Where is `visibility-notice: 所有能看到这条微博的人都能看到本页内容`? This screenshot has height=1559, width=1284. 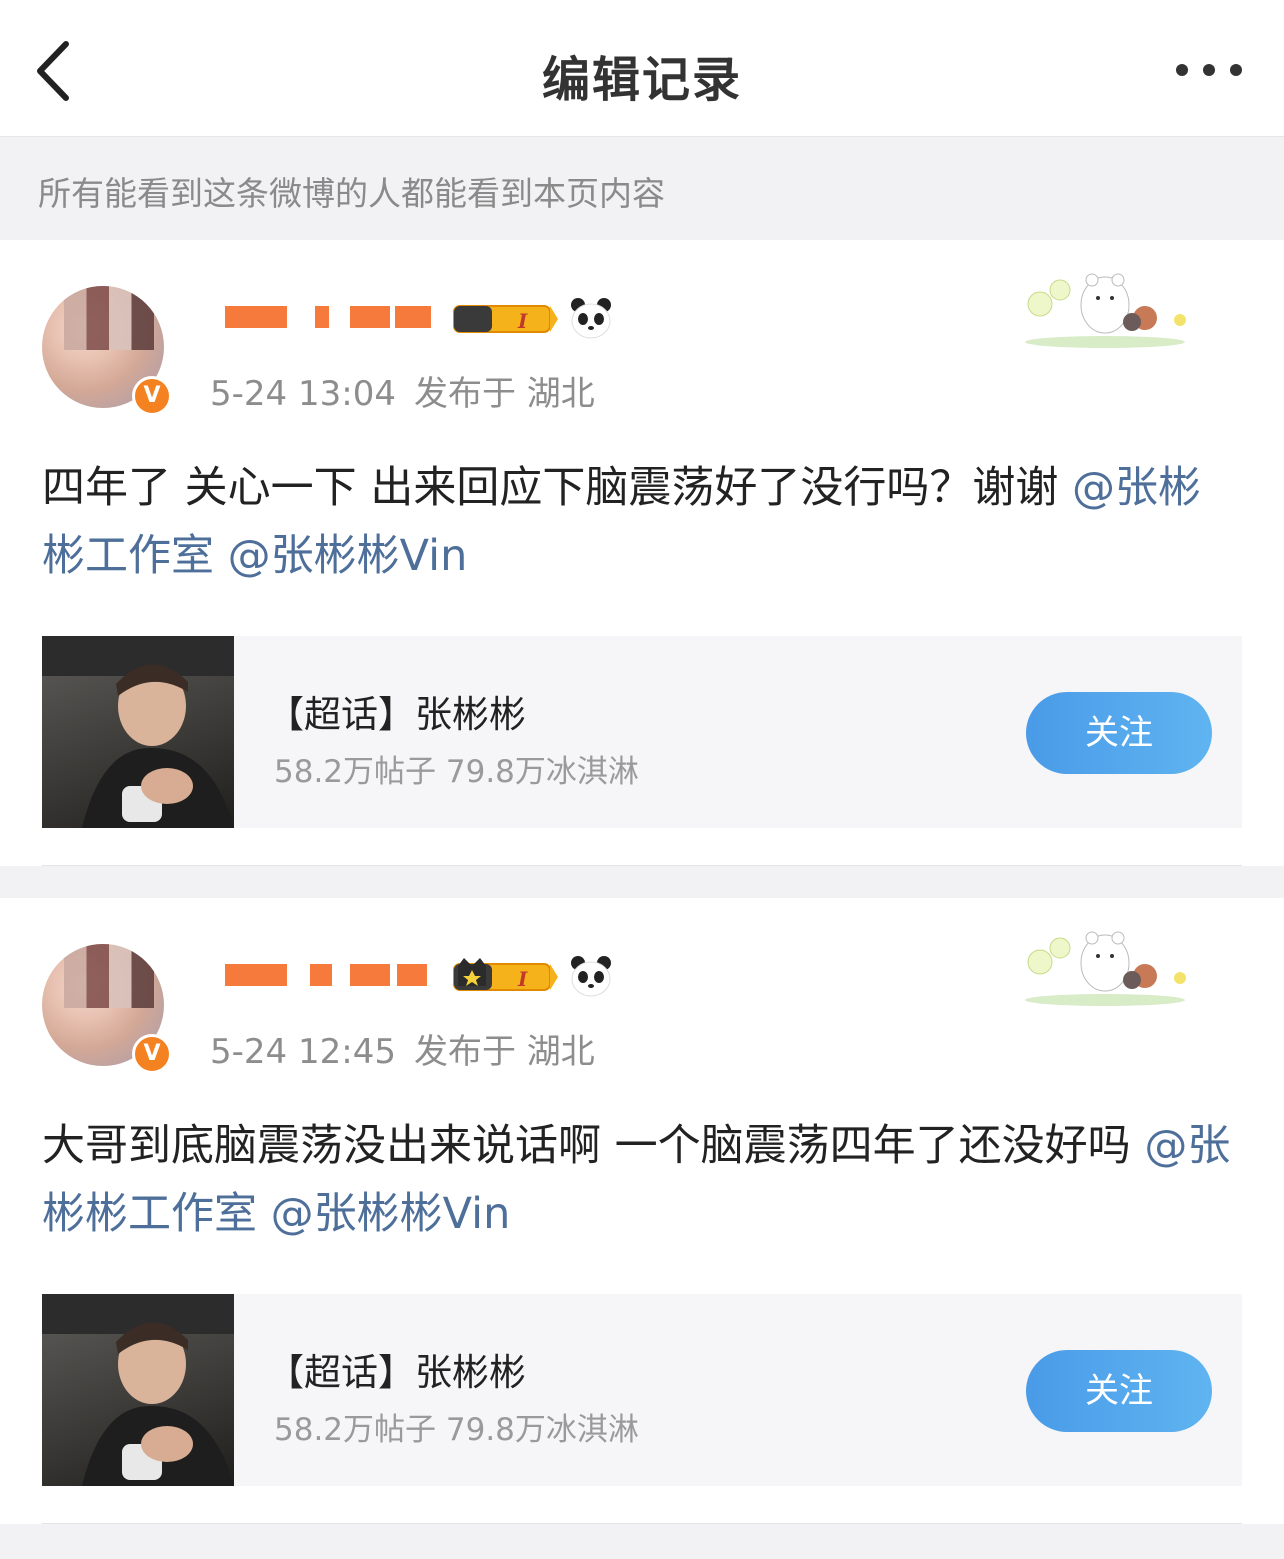
visibility-notice: 所有能看到这条微博的人都能看到本页内容 is located at coordinates (642, 188).